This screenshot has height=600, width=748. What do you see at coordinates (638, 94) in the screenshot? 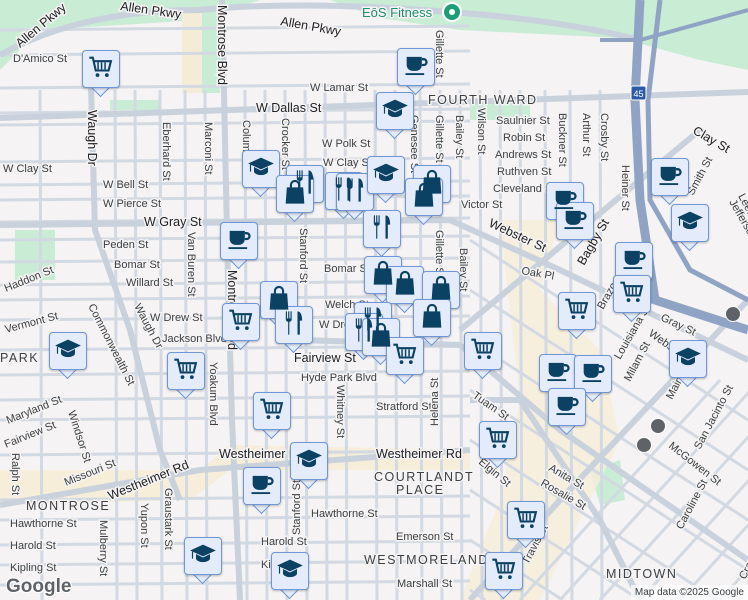
I see `highway-shield-label: 45` at bounding box center [638, 94].